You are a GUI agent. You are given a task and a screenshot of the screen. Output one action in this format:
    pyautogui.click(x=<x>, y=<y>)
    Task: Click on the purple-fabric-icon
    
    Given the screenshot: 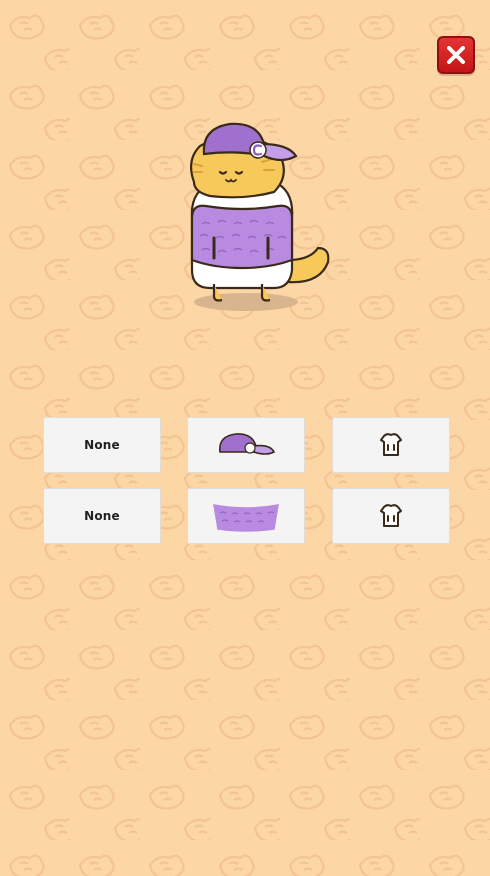 What is the action you would take?
    pyautogui.click(x=246, y=518)
    